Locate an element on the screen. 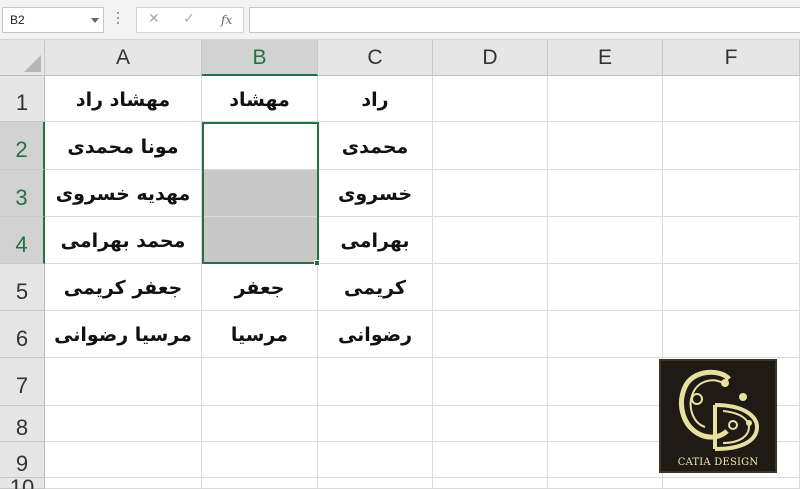 Image resolution: width=800 pixels, height=489 pixels. cell-b7 is located at coordinates (260, 382).